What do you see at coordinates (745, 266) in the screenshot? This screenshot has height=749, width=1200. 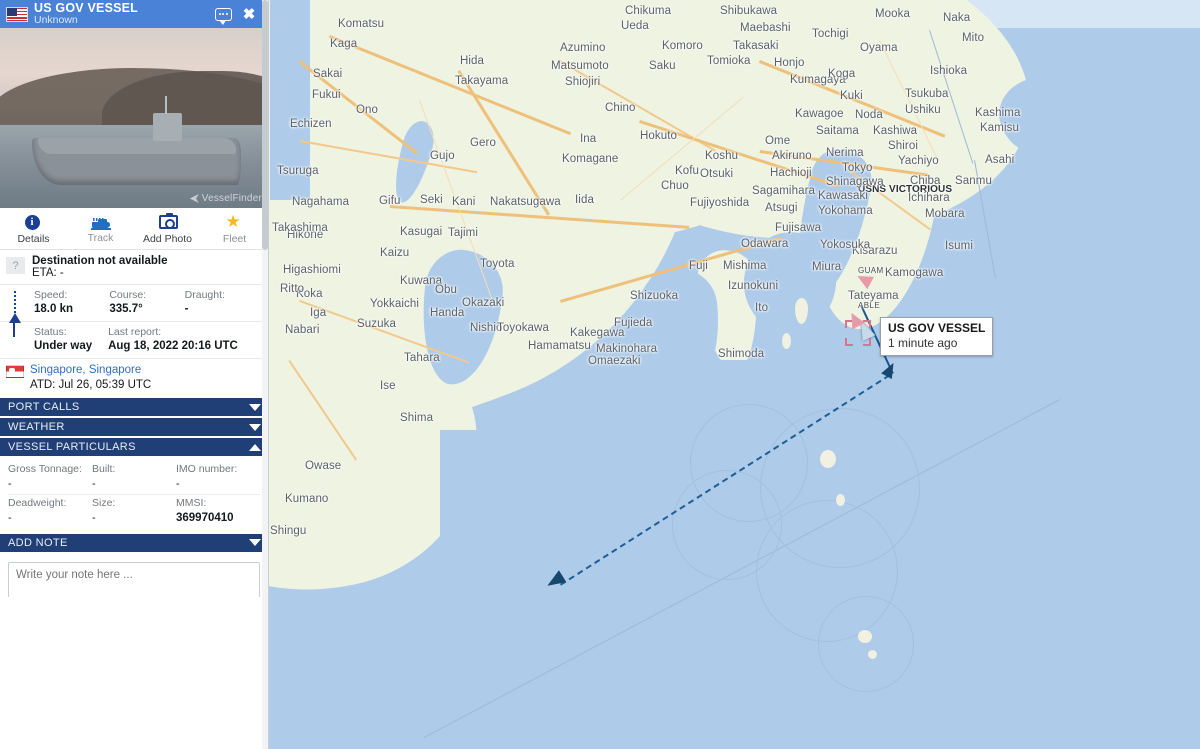 I see `map-place-label: Mishima` at bounding box center [745, 266].